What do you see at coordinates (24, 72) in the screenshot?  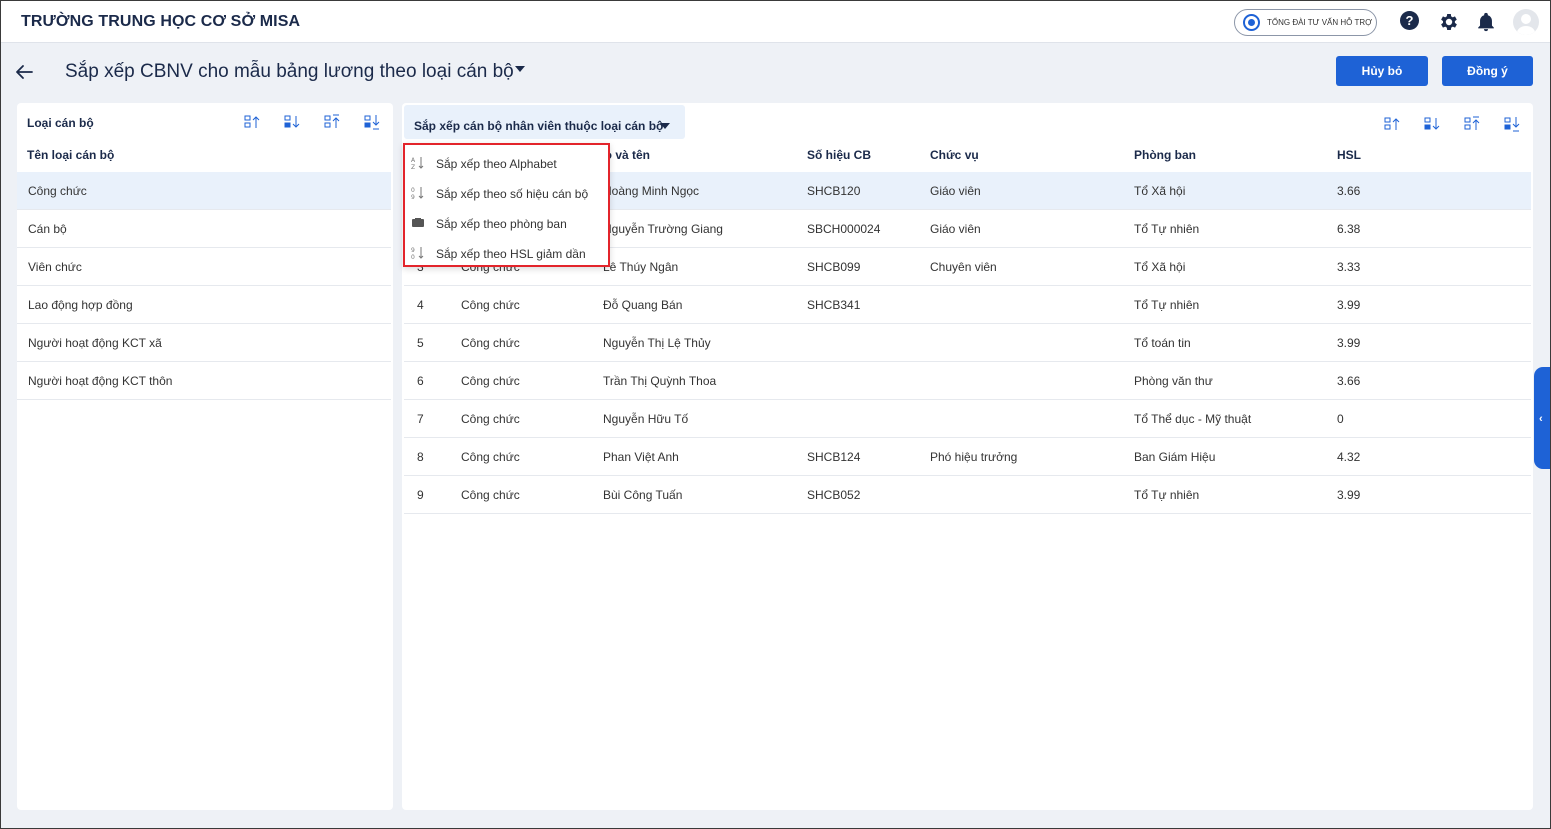 I see `back-arrow-icon` at bounding box center [24, 72].